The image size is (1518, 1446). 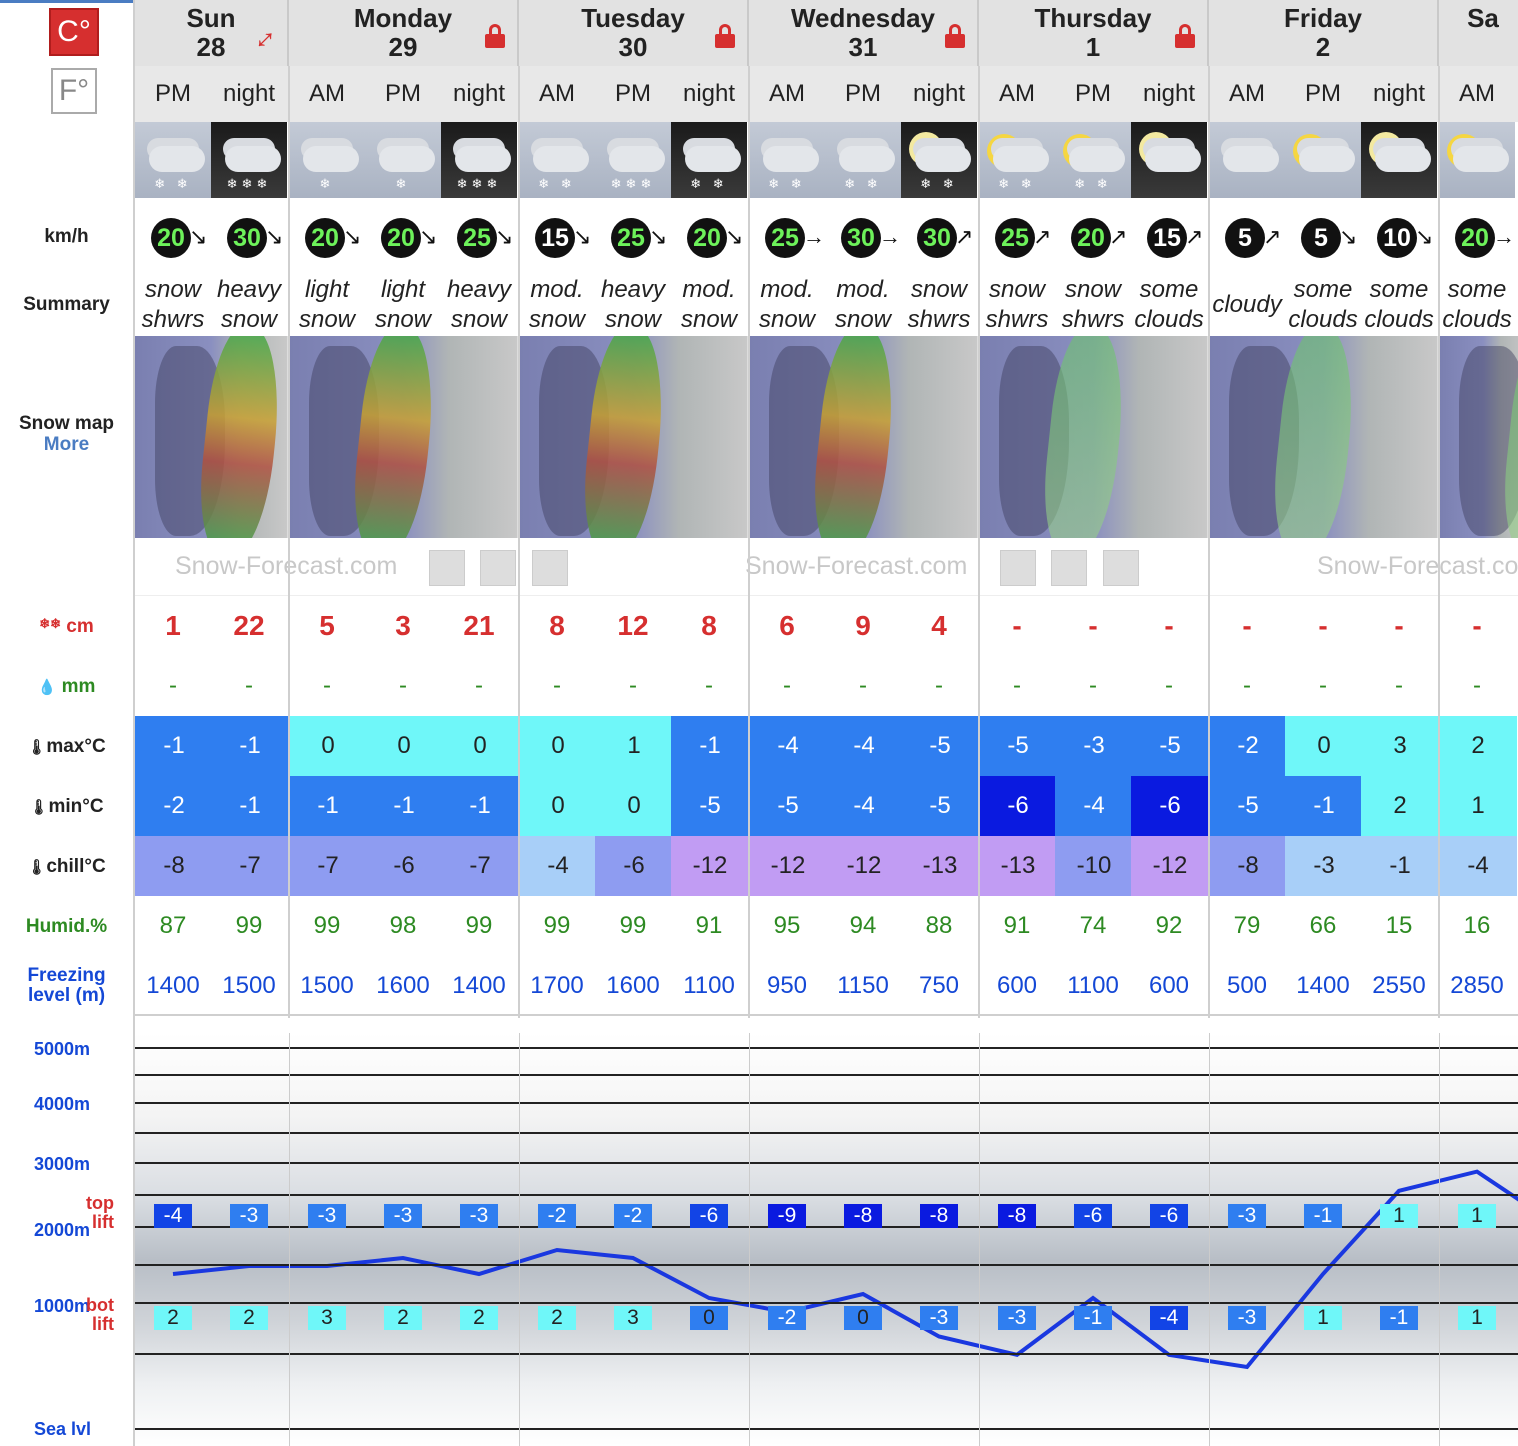 What do you see at coordinates (1017, 93) in the screenshot?
I see `period-label: AM` at bounding box center [1017, 93].